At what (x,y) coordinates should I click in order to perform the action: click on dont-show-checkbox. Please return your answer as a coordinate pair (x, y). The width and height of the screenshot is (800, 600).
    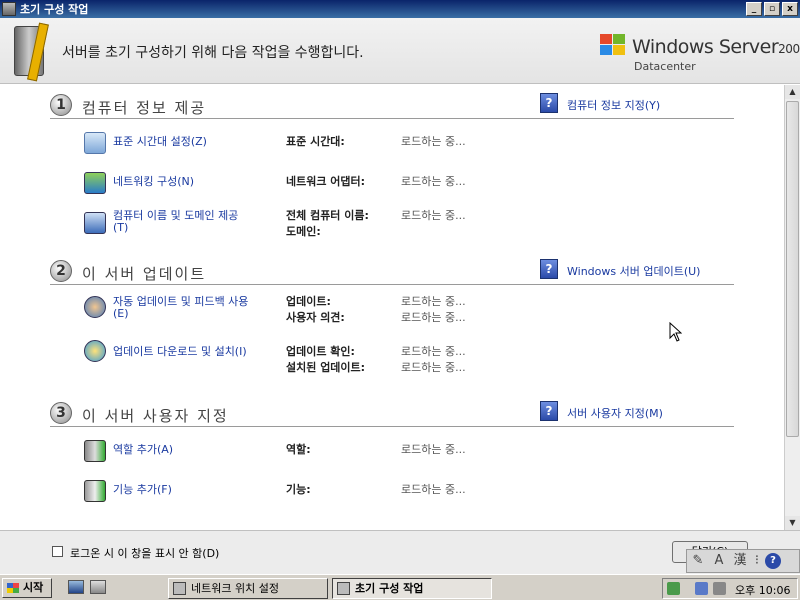
    Looking at the image, I should click on (57, 551).